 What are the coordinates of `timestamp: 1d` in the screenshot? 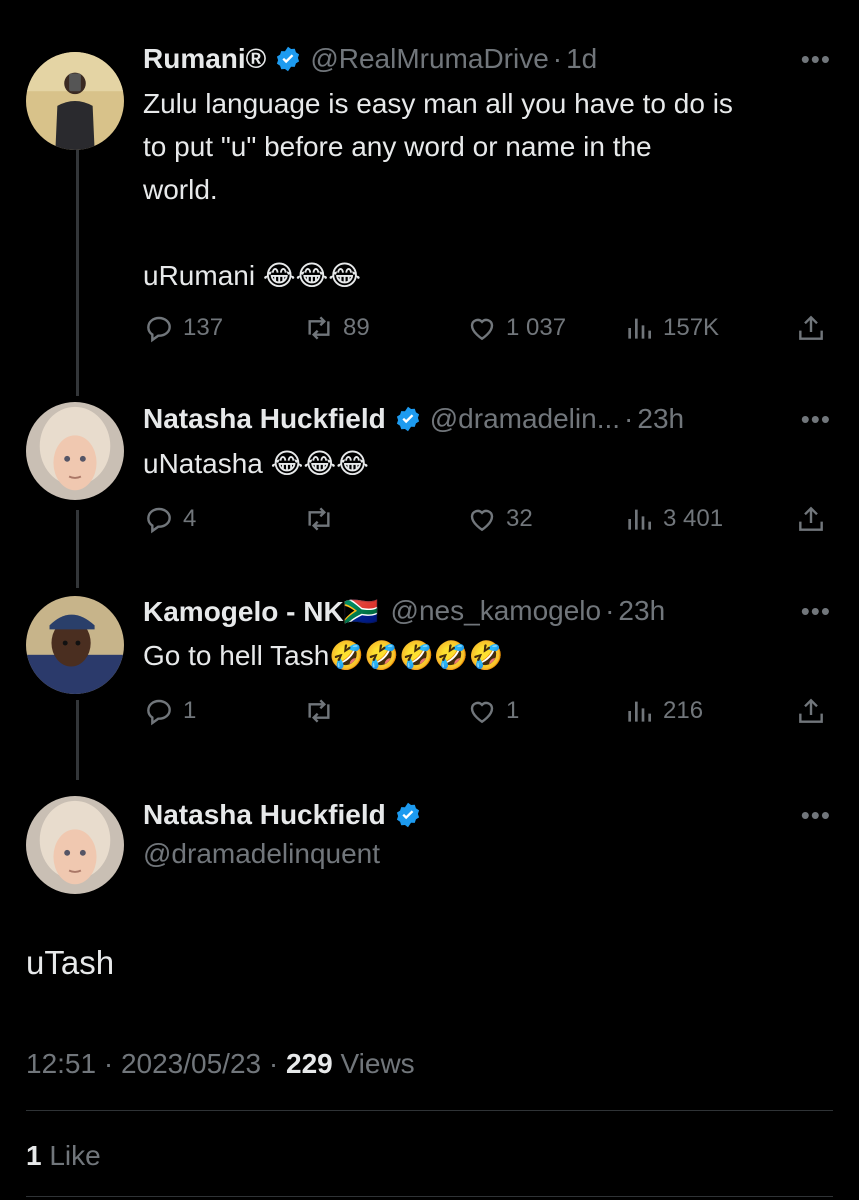 It's located at (581, 59).